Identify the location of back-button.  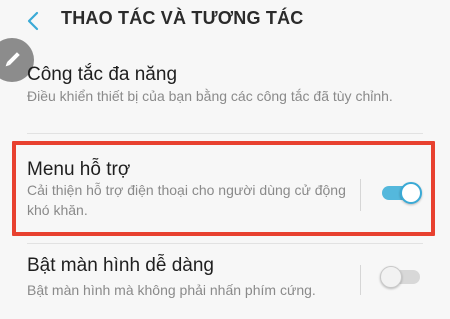
(33, 21).